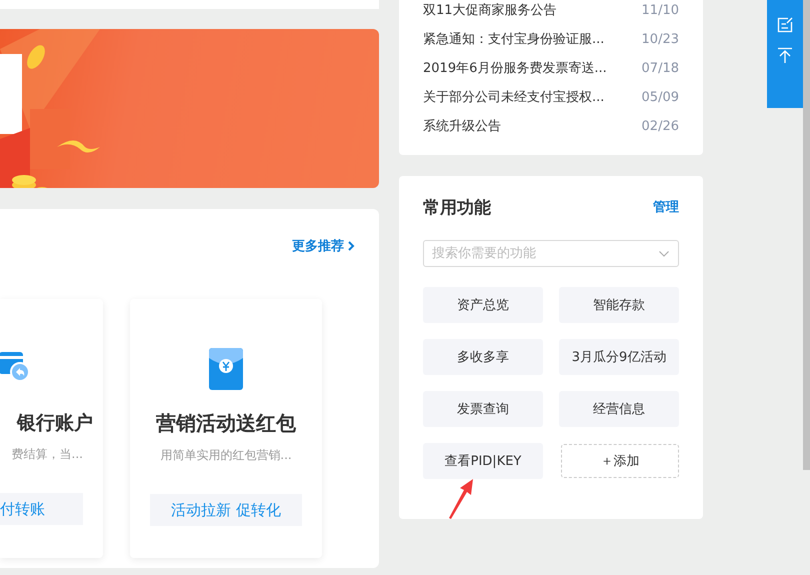 This screenshot has width=810, height=575. What do you see at coordinates (660, 97) in the screenshot?
I see `notice-date: 05/09` at bounding box center [660, 97].